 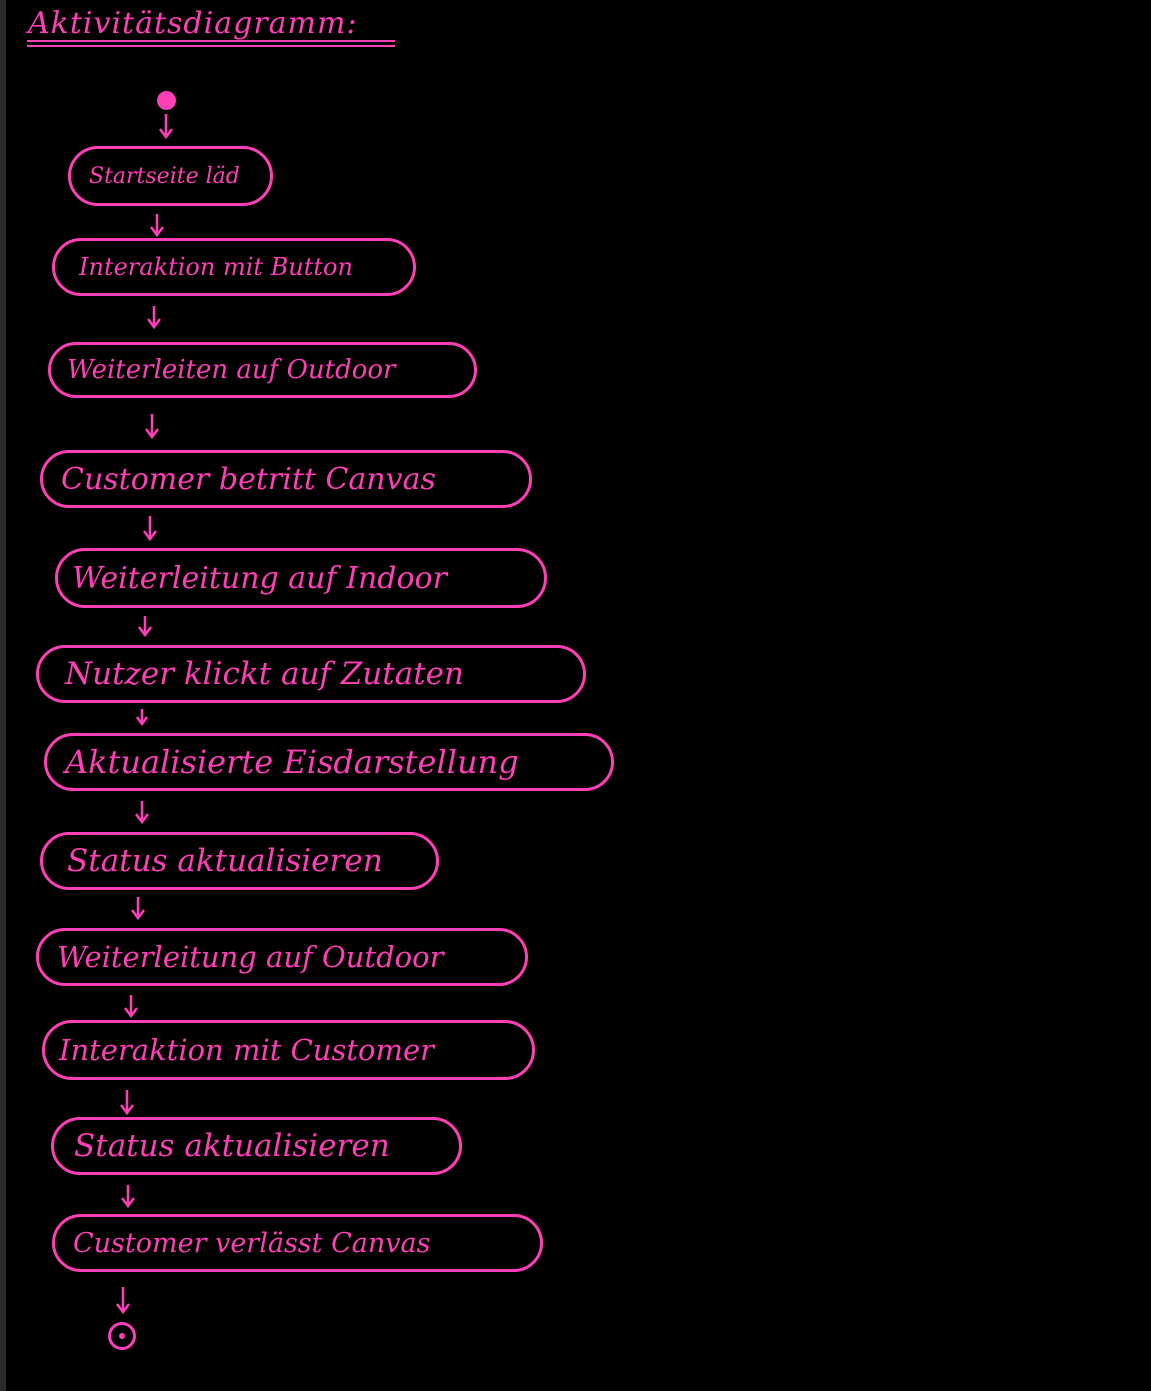 I want to click on action-interaktion-mit-button: Interaktion mit Button, so click(x=234, y=267).